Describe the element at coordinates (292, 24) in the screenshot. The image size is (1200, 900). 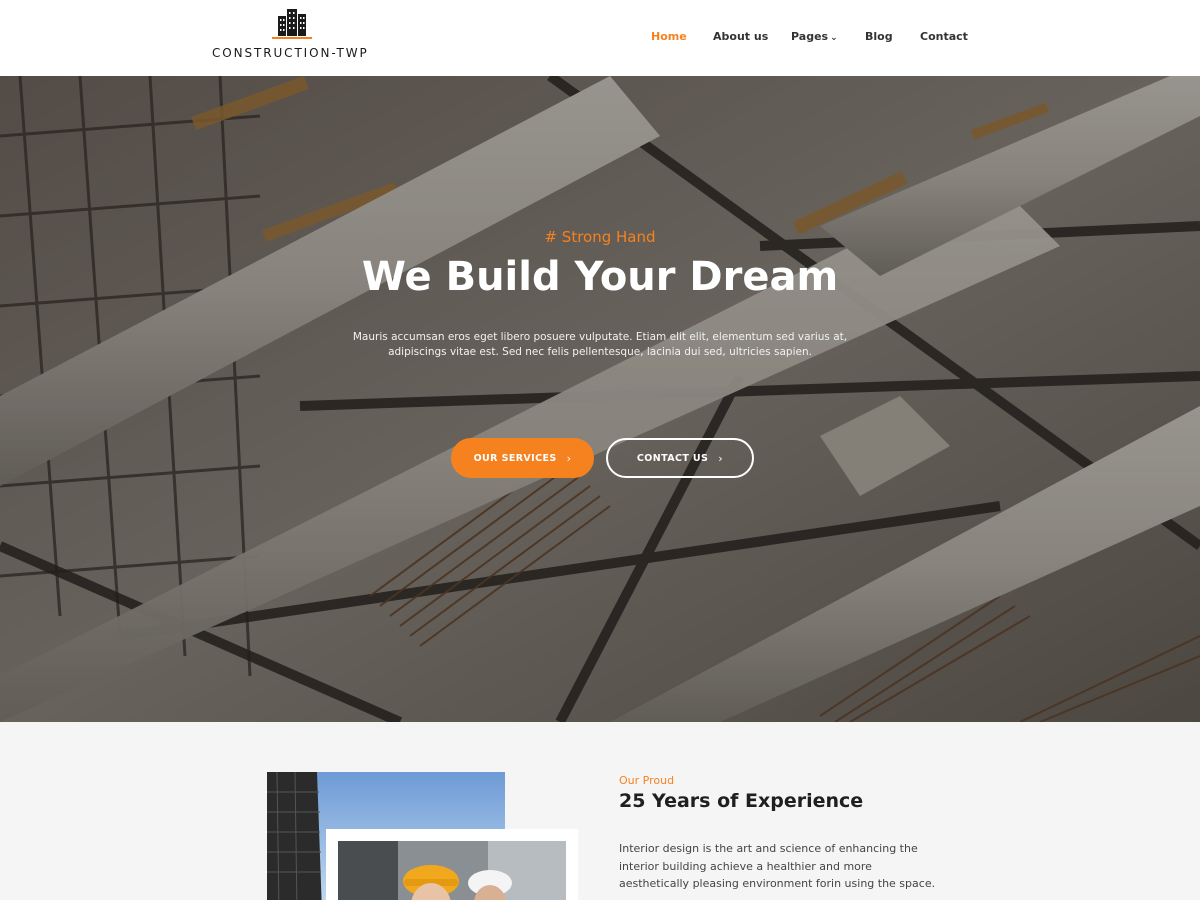
I see `building-icon` at that location.